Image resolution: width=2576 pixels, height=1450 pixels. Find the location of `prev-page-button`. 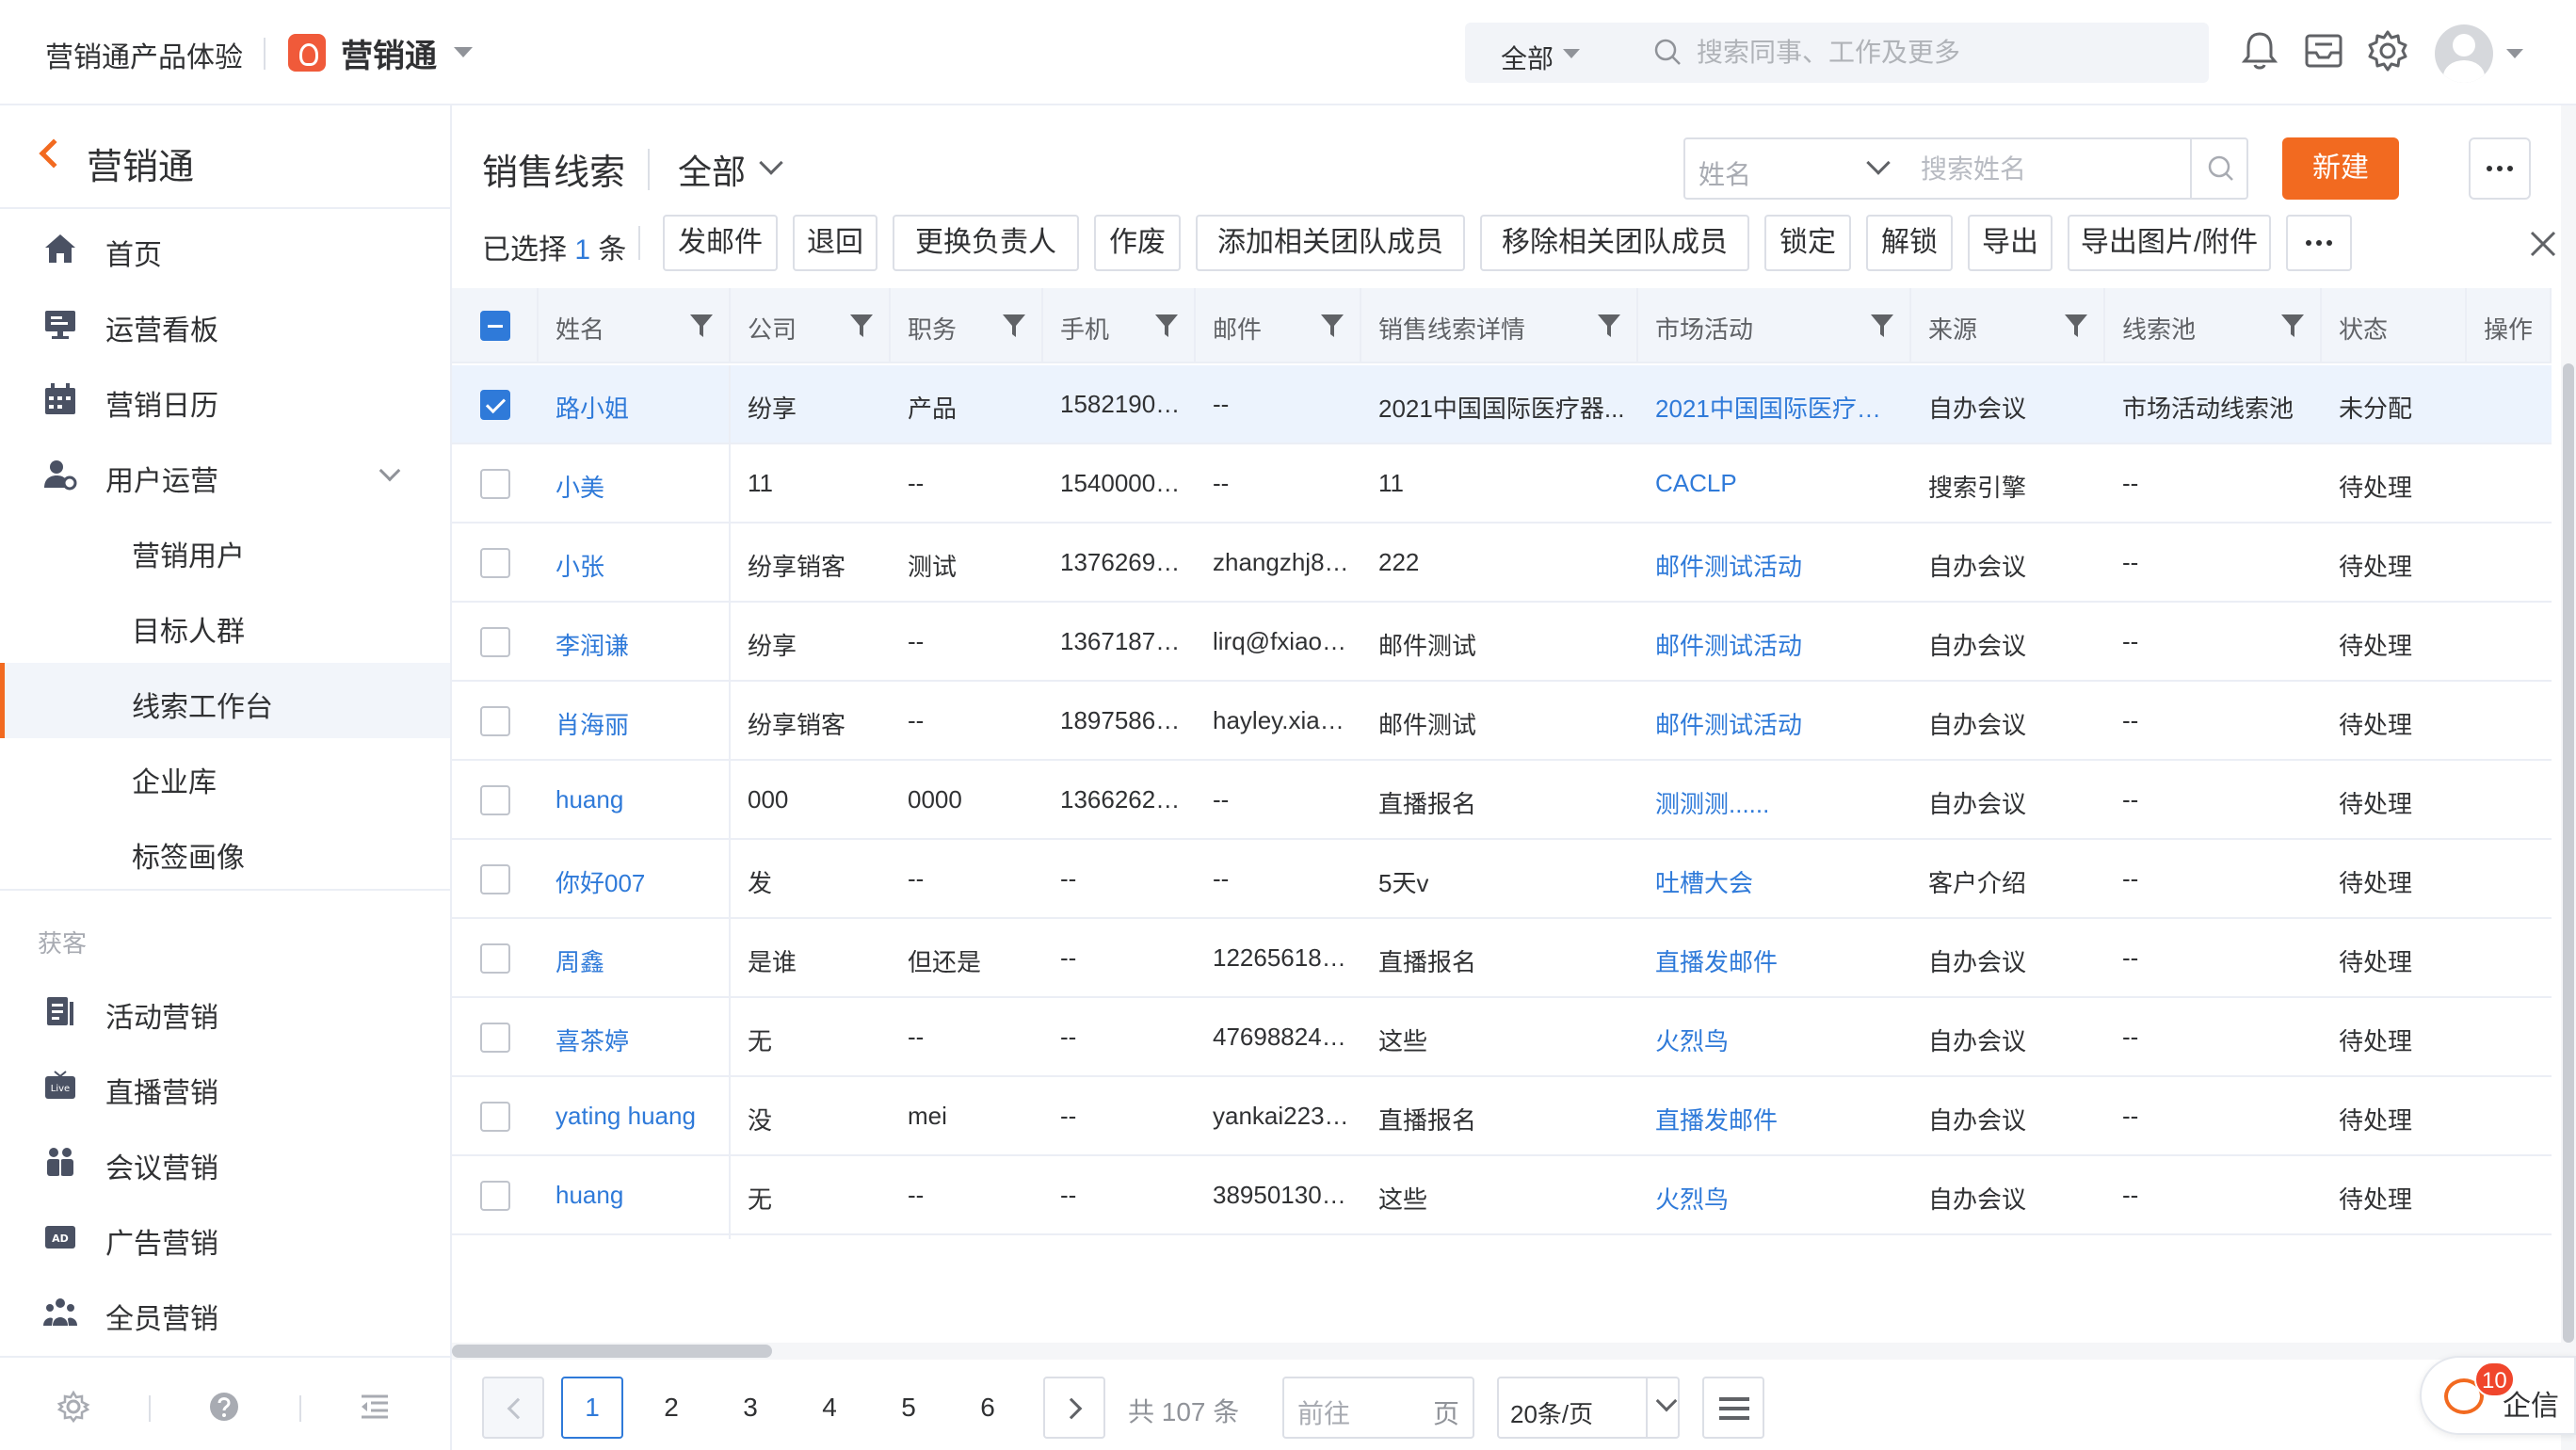

prev-page-button is located at coordinates (513, 1408).